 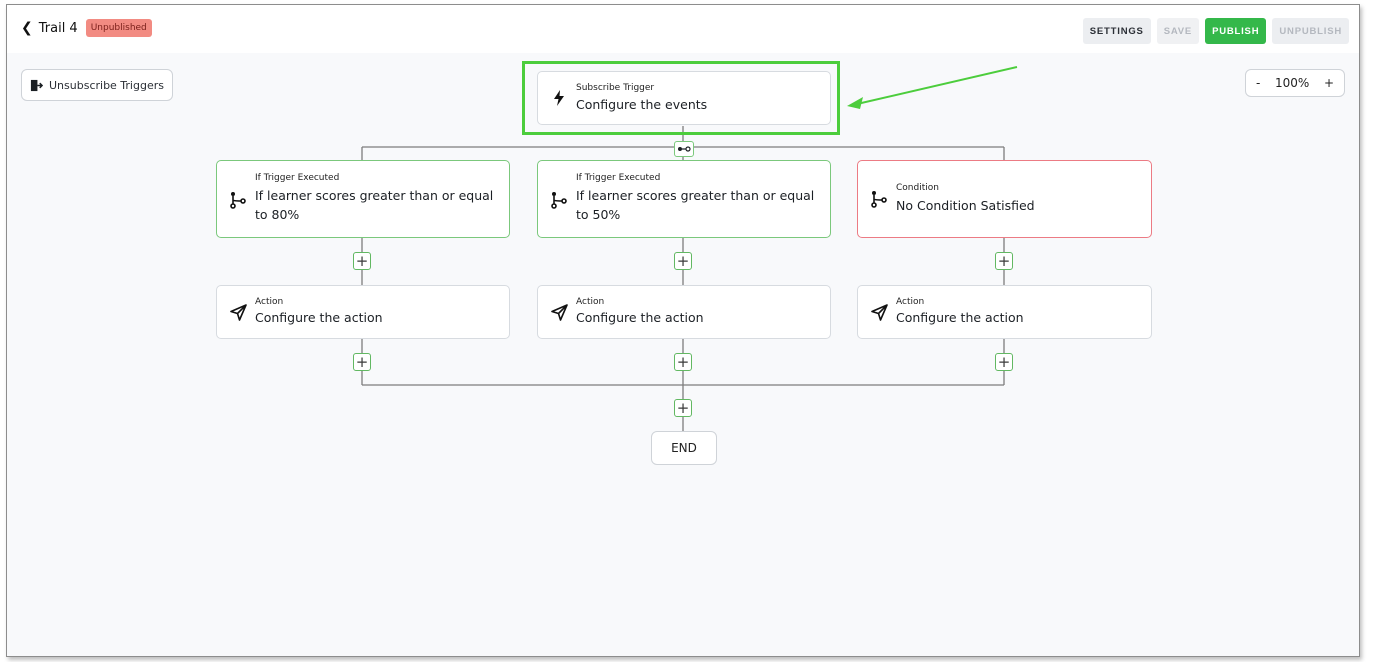 I want to click on annotation-arrow, so click(x=932, y=87).